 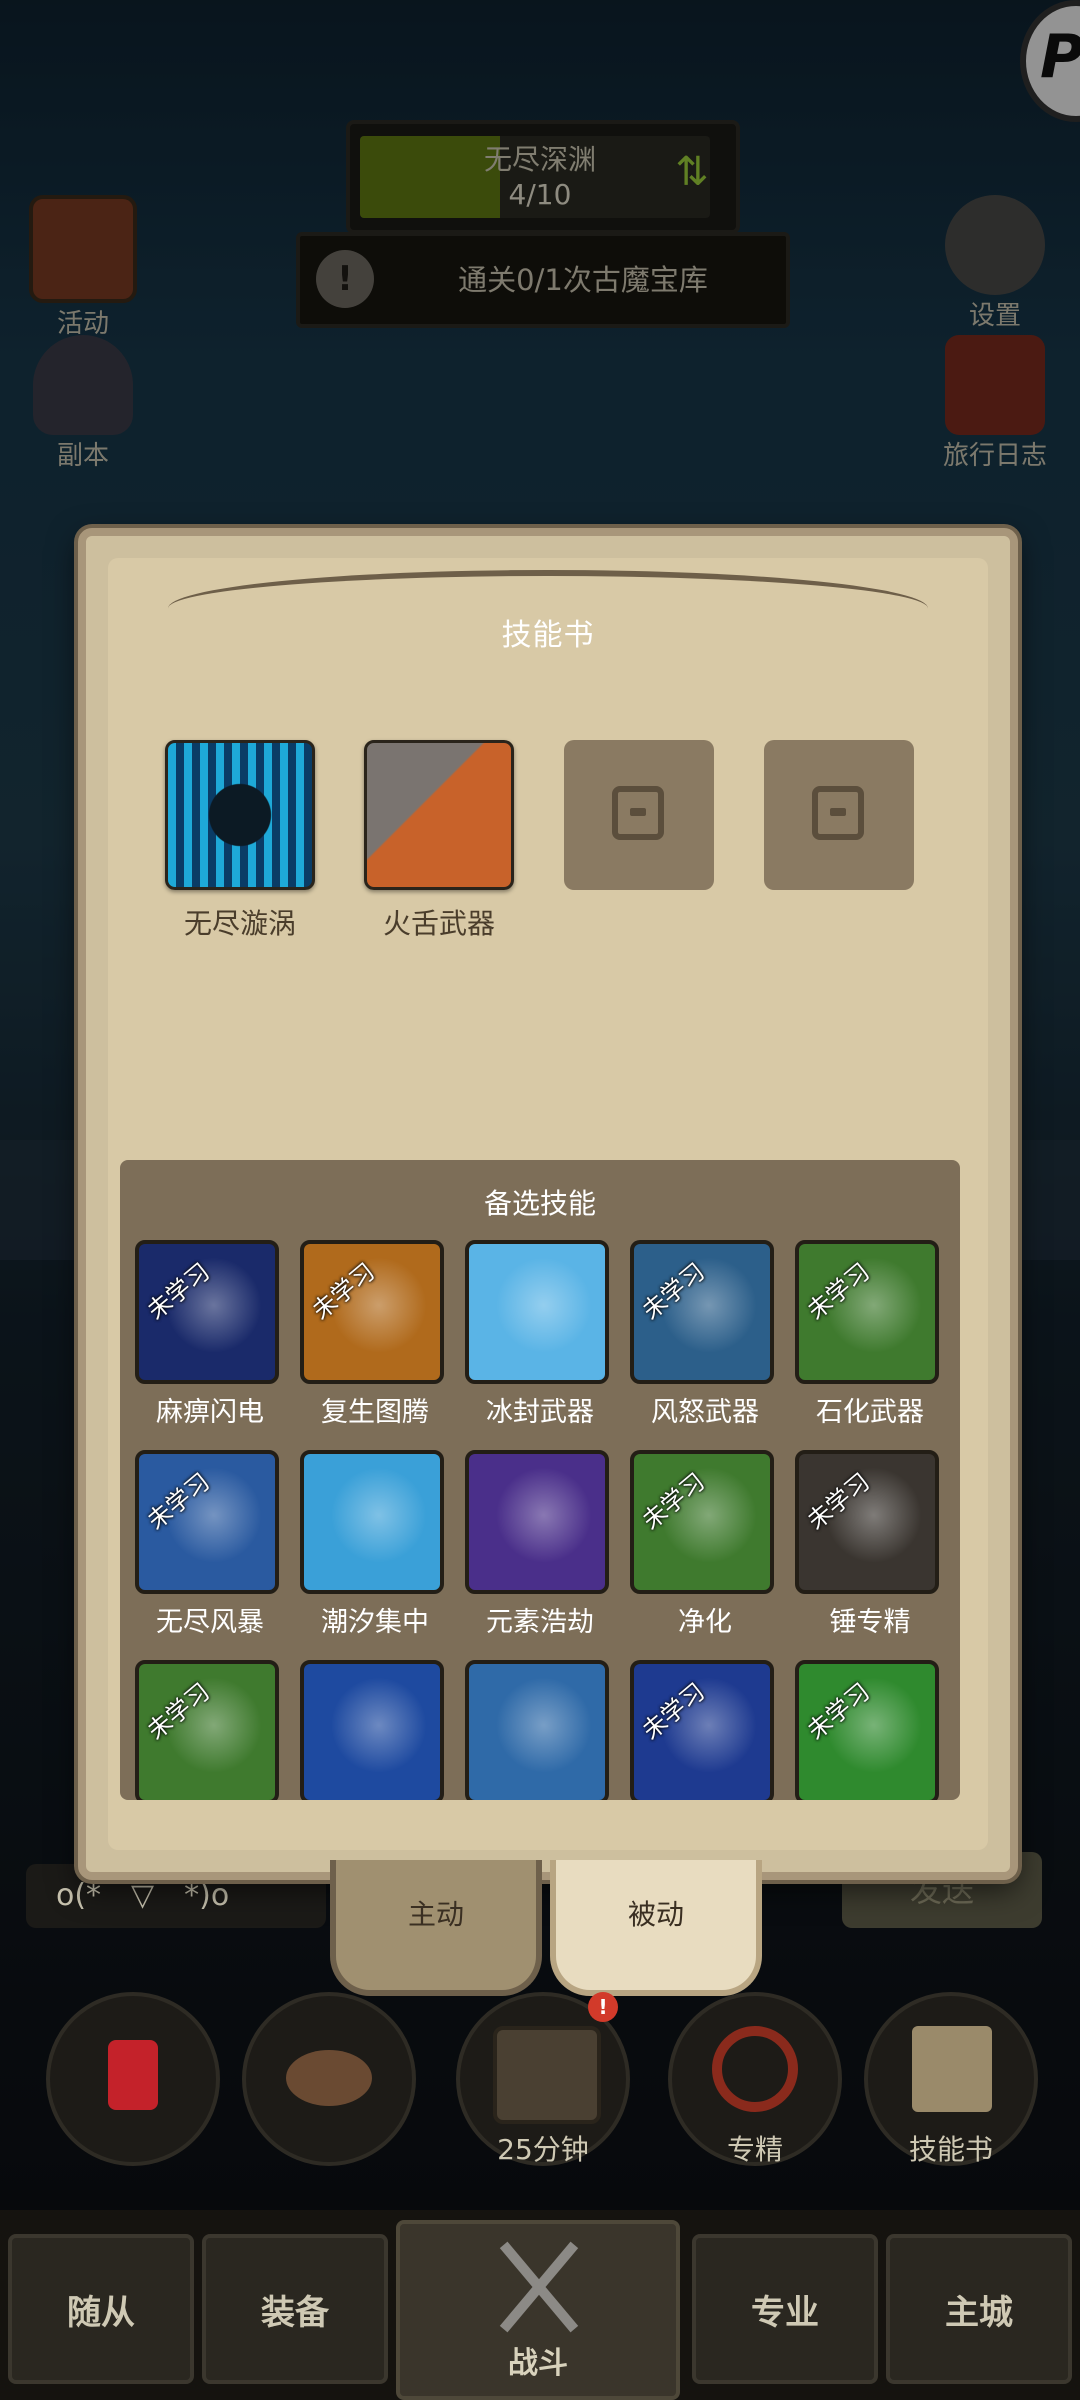 What do you see at coordinates (952, 2069) in the screenshot?
I see `skillbook-icon` at bounding box center [952, 2069].